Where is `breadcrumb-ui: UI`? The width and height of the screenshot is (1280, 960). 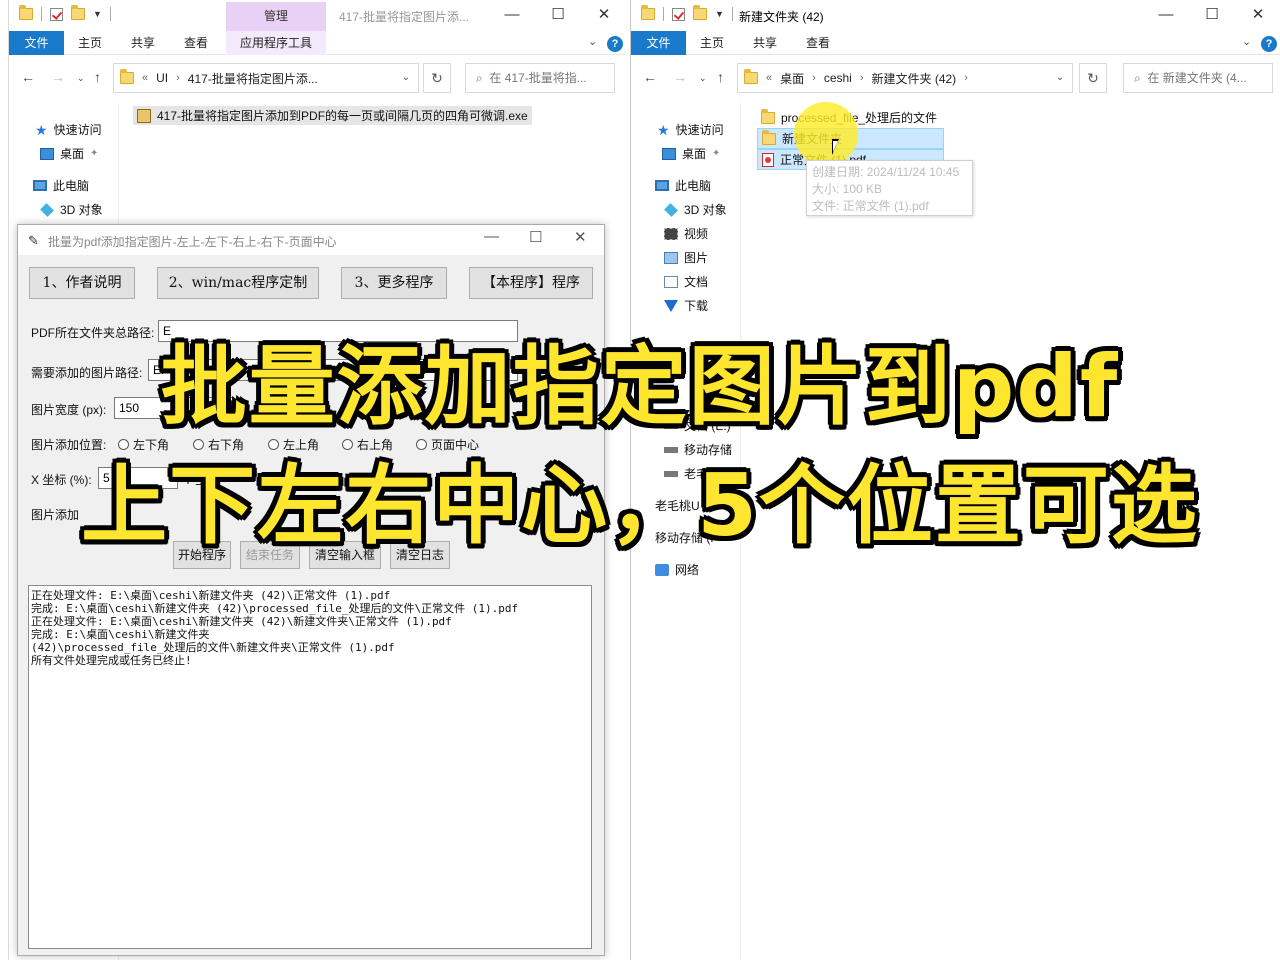
breadcrumb-ui: UI is located at coordinates (162, 78).